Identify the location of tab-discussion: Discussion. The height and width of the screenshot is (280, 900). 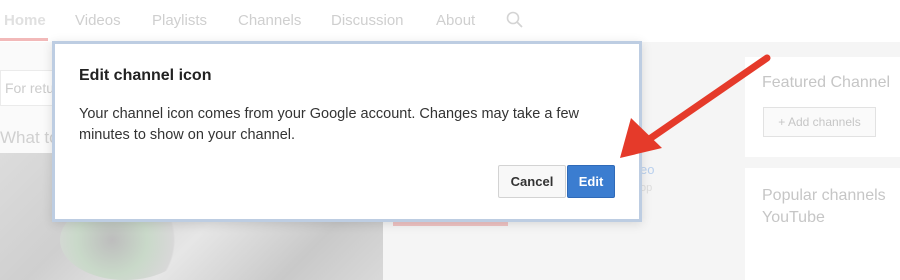
(367, 20).